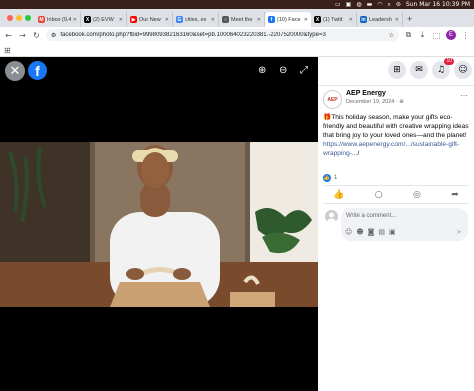 The height and width of the screenshot is (391, 474). Describe the element at coordinates (371, 232) in the screenshot. I see `camera-icon: ◙` at that location.